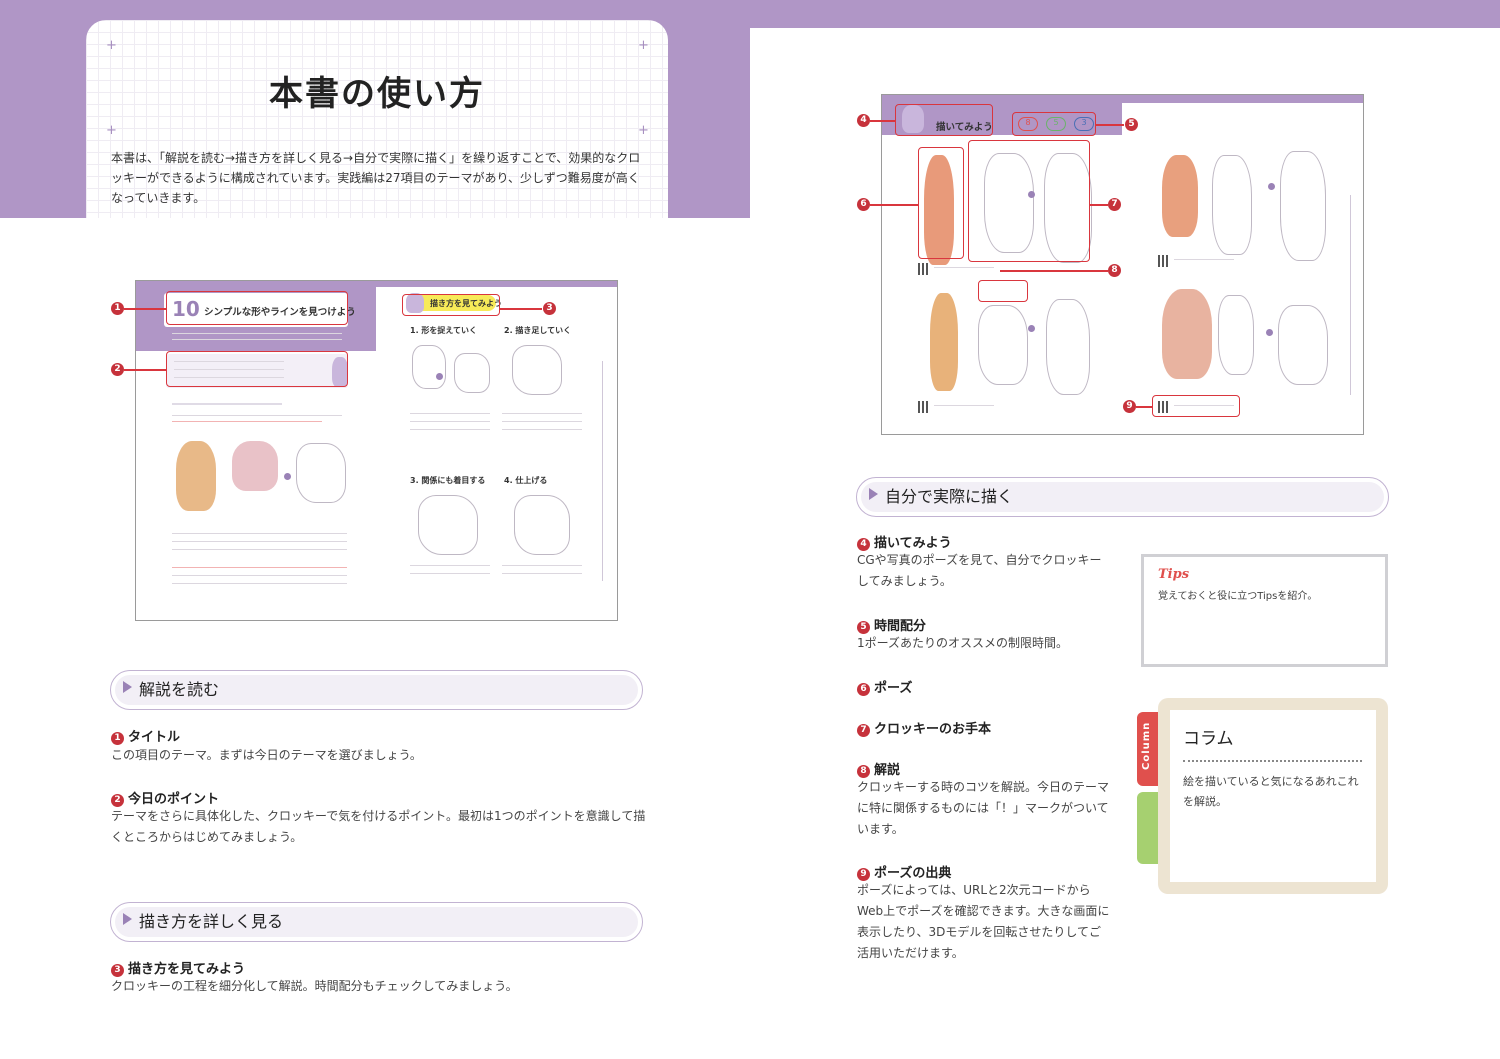 Image resolution: width=1500 pixels, height=1059 pixels. I want to click on item-draw: 4 描いてみよう, so click(904, 541).